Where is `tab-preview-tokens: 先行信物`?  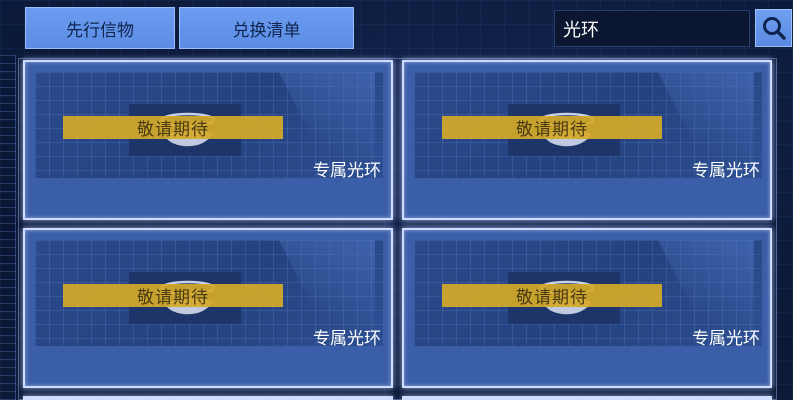 tab-preview-tokens: 先行信物 is located at coordinates (100, 28).